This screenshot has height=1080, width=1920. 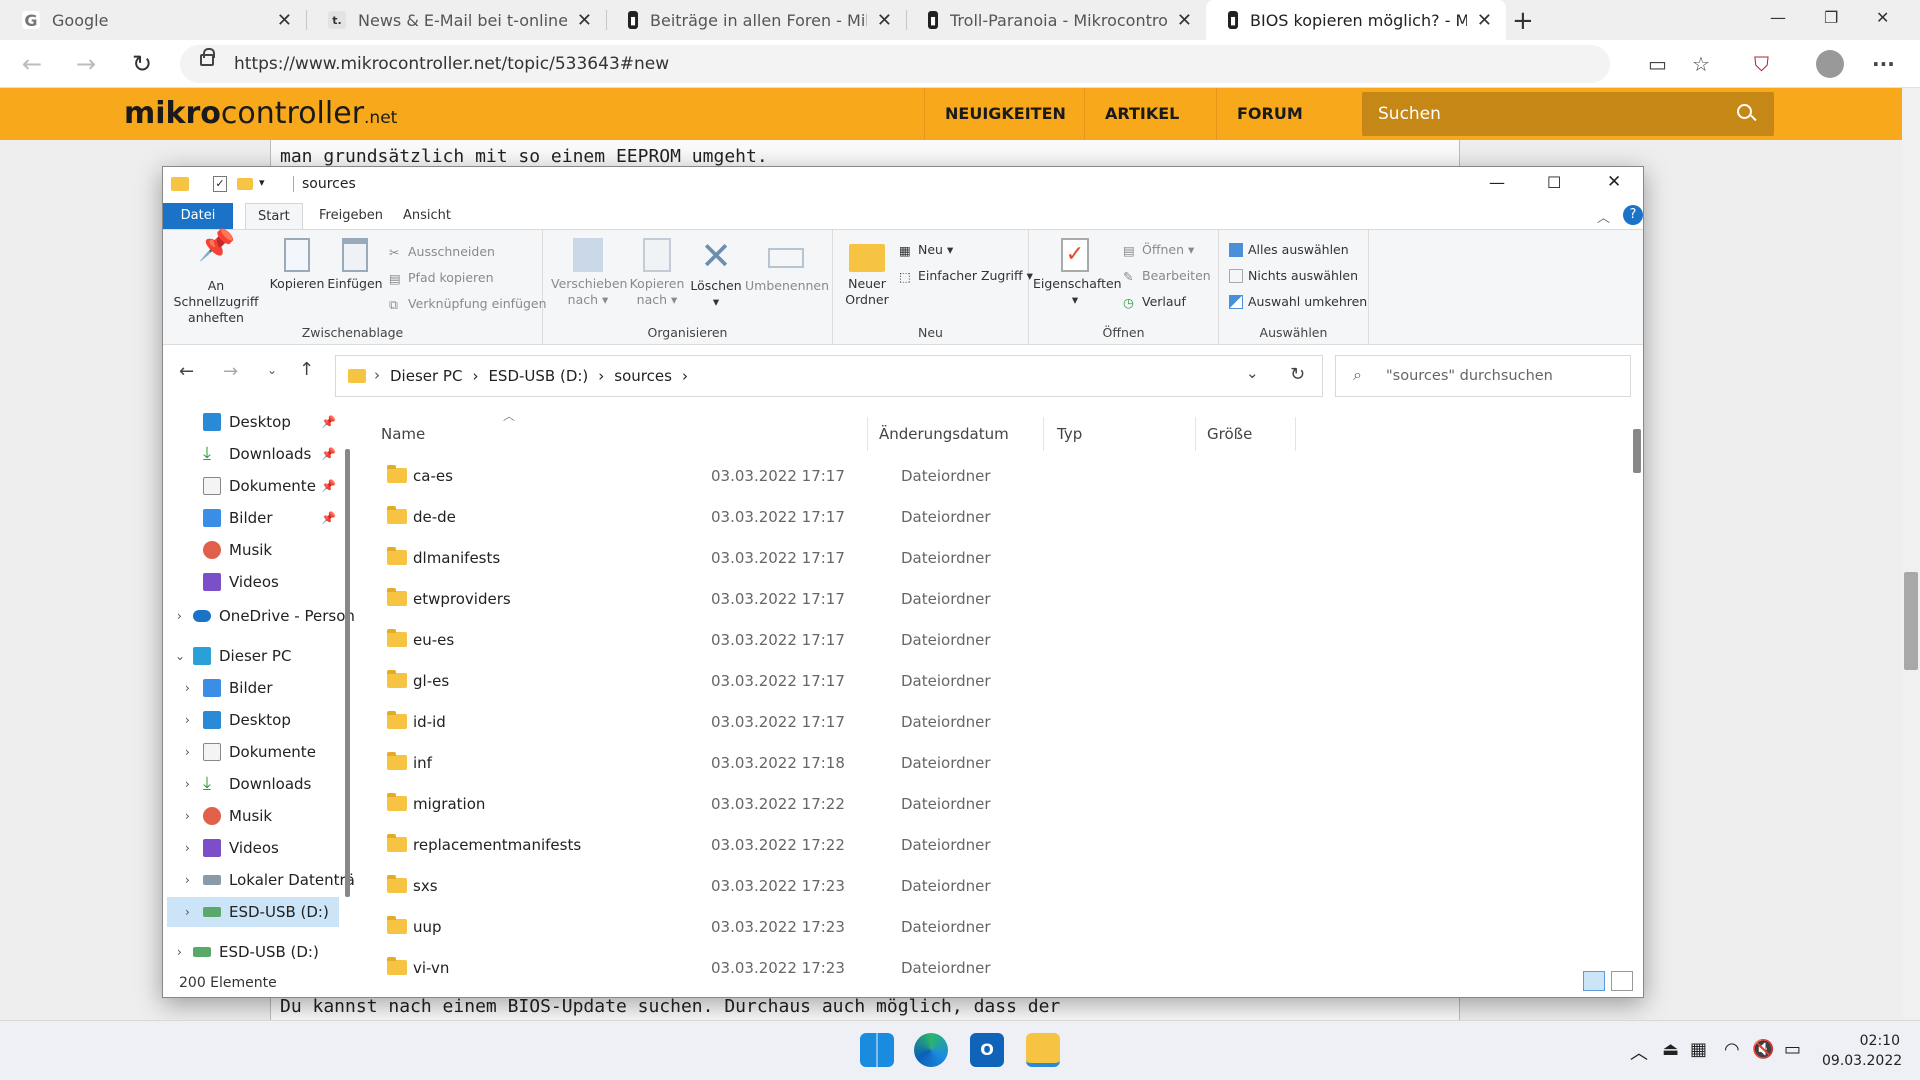 What do you see at coordinates (220, 184) in the screenshot?
I see `properties-check-icon: ✓` at bounding box center [220, 184].